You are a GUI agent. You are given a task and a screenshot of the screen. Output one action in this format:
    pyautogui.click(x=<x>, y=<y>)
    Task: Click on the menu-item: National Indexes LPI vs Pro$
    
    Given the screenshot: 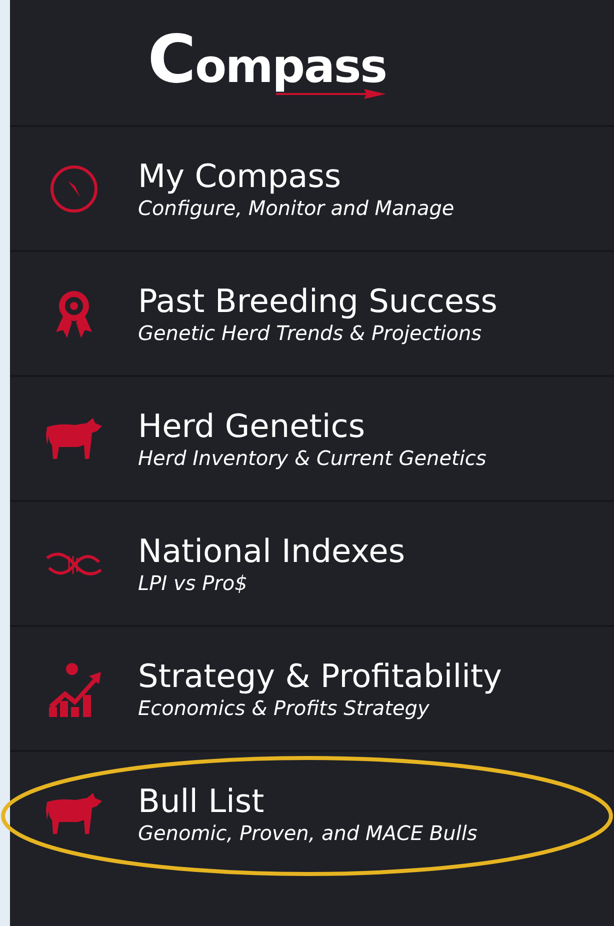 What is the action you would take?
    pyautogui.click(x=312, y=562)
    